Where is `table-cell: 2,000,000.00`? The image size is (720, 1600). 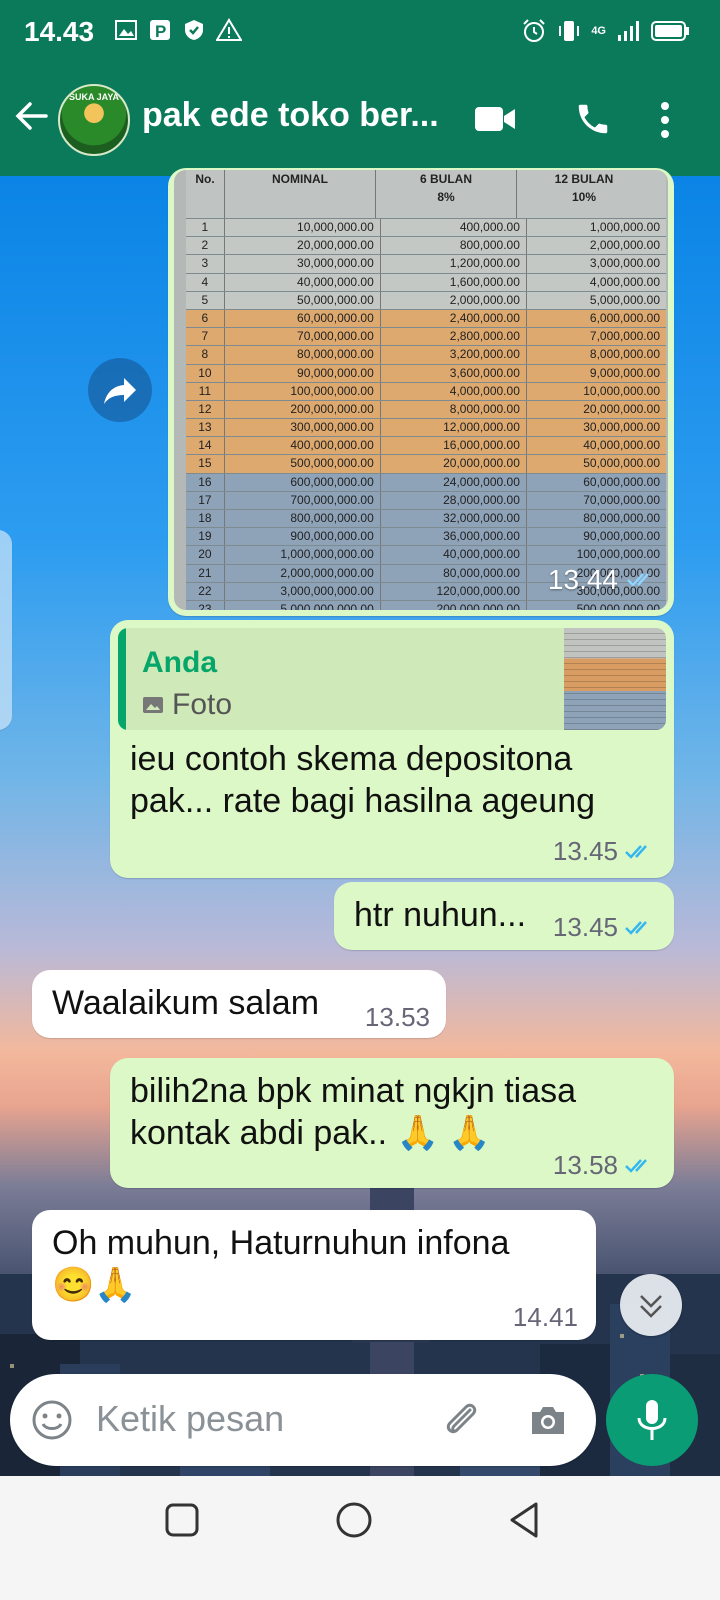
table-cell: 2,000,000.00 is located at coordinates (624, 245).